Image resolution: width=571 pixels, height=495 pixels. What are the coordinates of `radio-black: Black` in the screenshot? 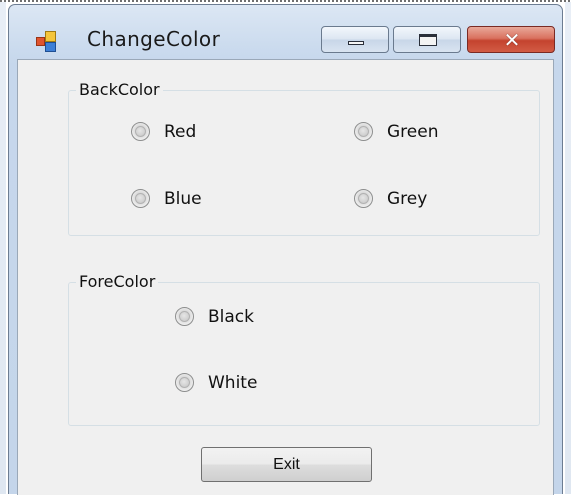 It's located at (245, 317).